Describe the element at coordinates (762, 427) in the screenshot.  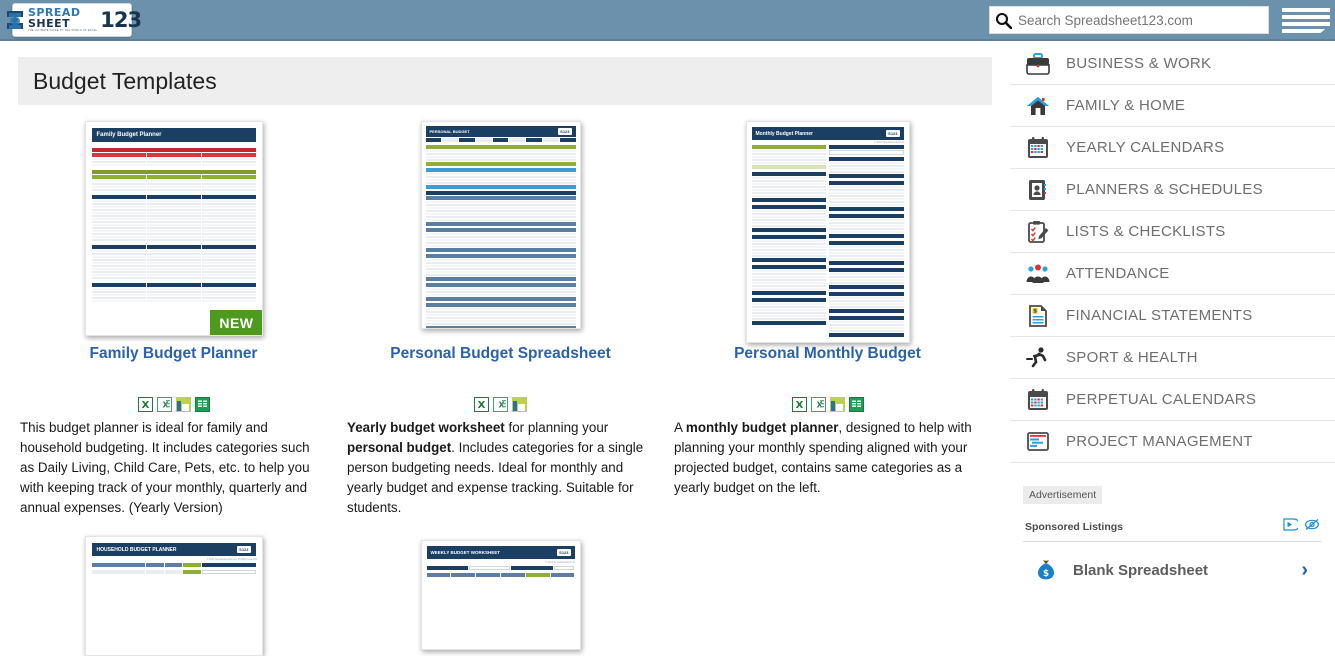
I see `desc-bold: monthly budget planner` at that location.